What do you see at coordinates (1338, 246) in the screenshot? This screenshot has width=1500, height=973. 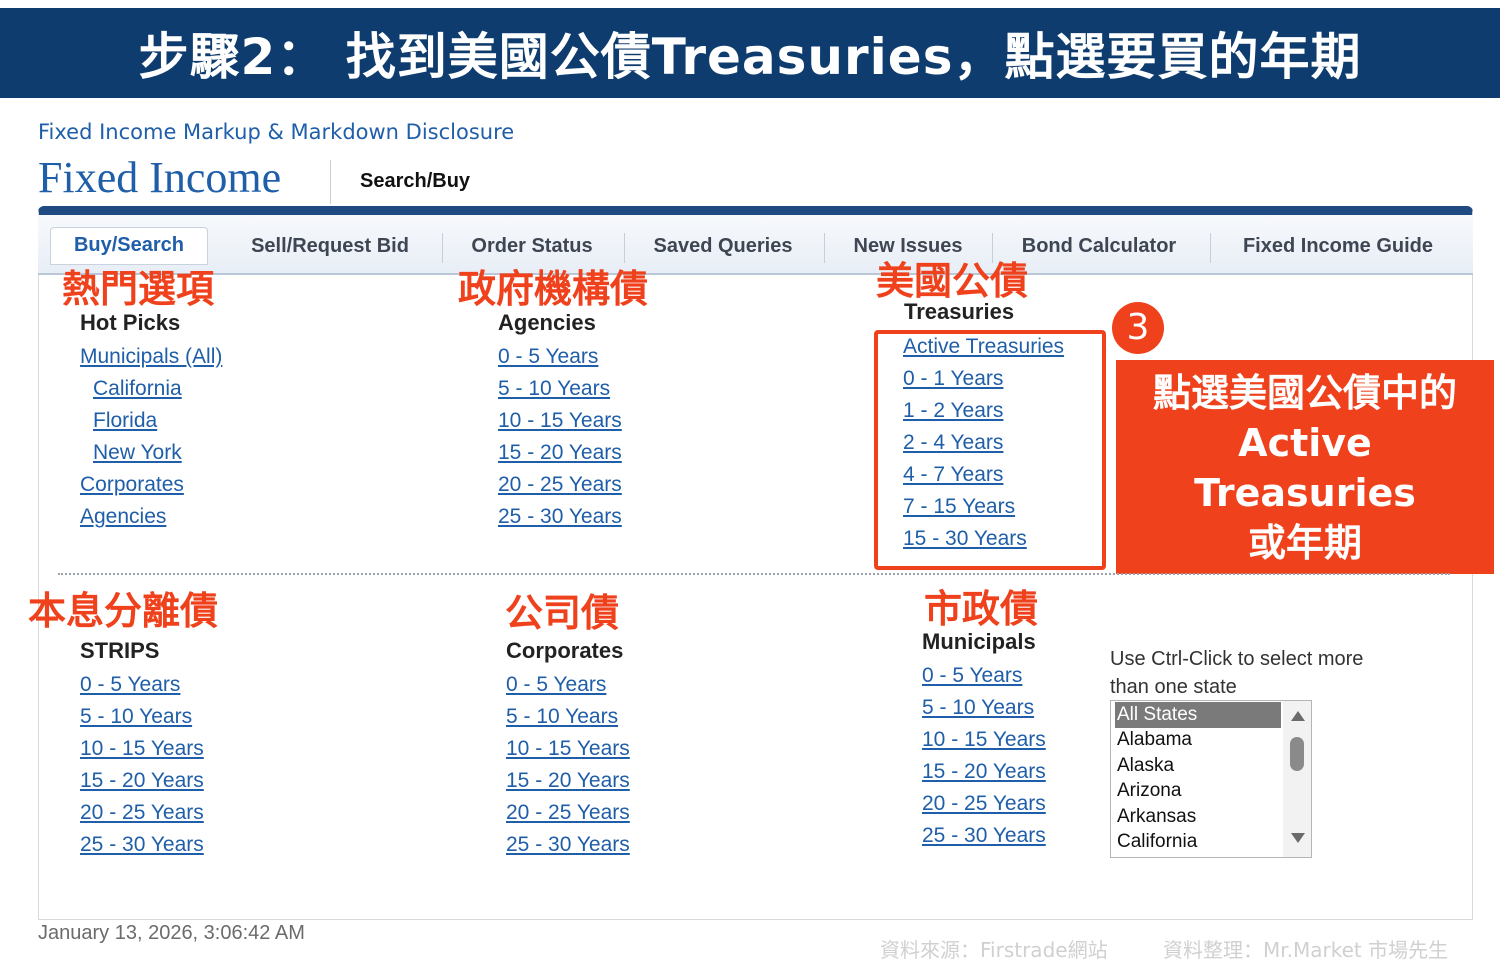 I see `tab-fixed-income-guide: Fixed Income Guide` at bounding box center [1338, 246].